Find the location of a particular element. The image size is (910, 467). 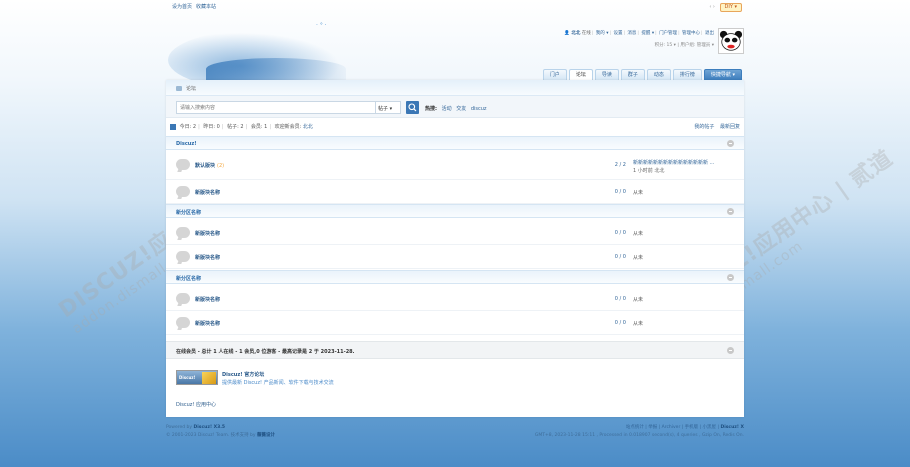

top-bar: 设为首页 收藏本站 ‹ › DIY ▾ is located at coordinates (457, 7).